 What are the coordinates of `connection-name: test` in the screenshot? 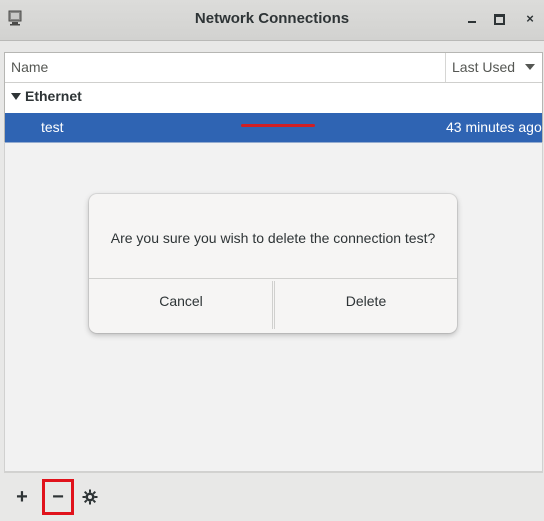 It's located at (52, 127).